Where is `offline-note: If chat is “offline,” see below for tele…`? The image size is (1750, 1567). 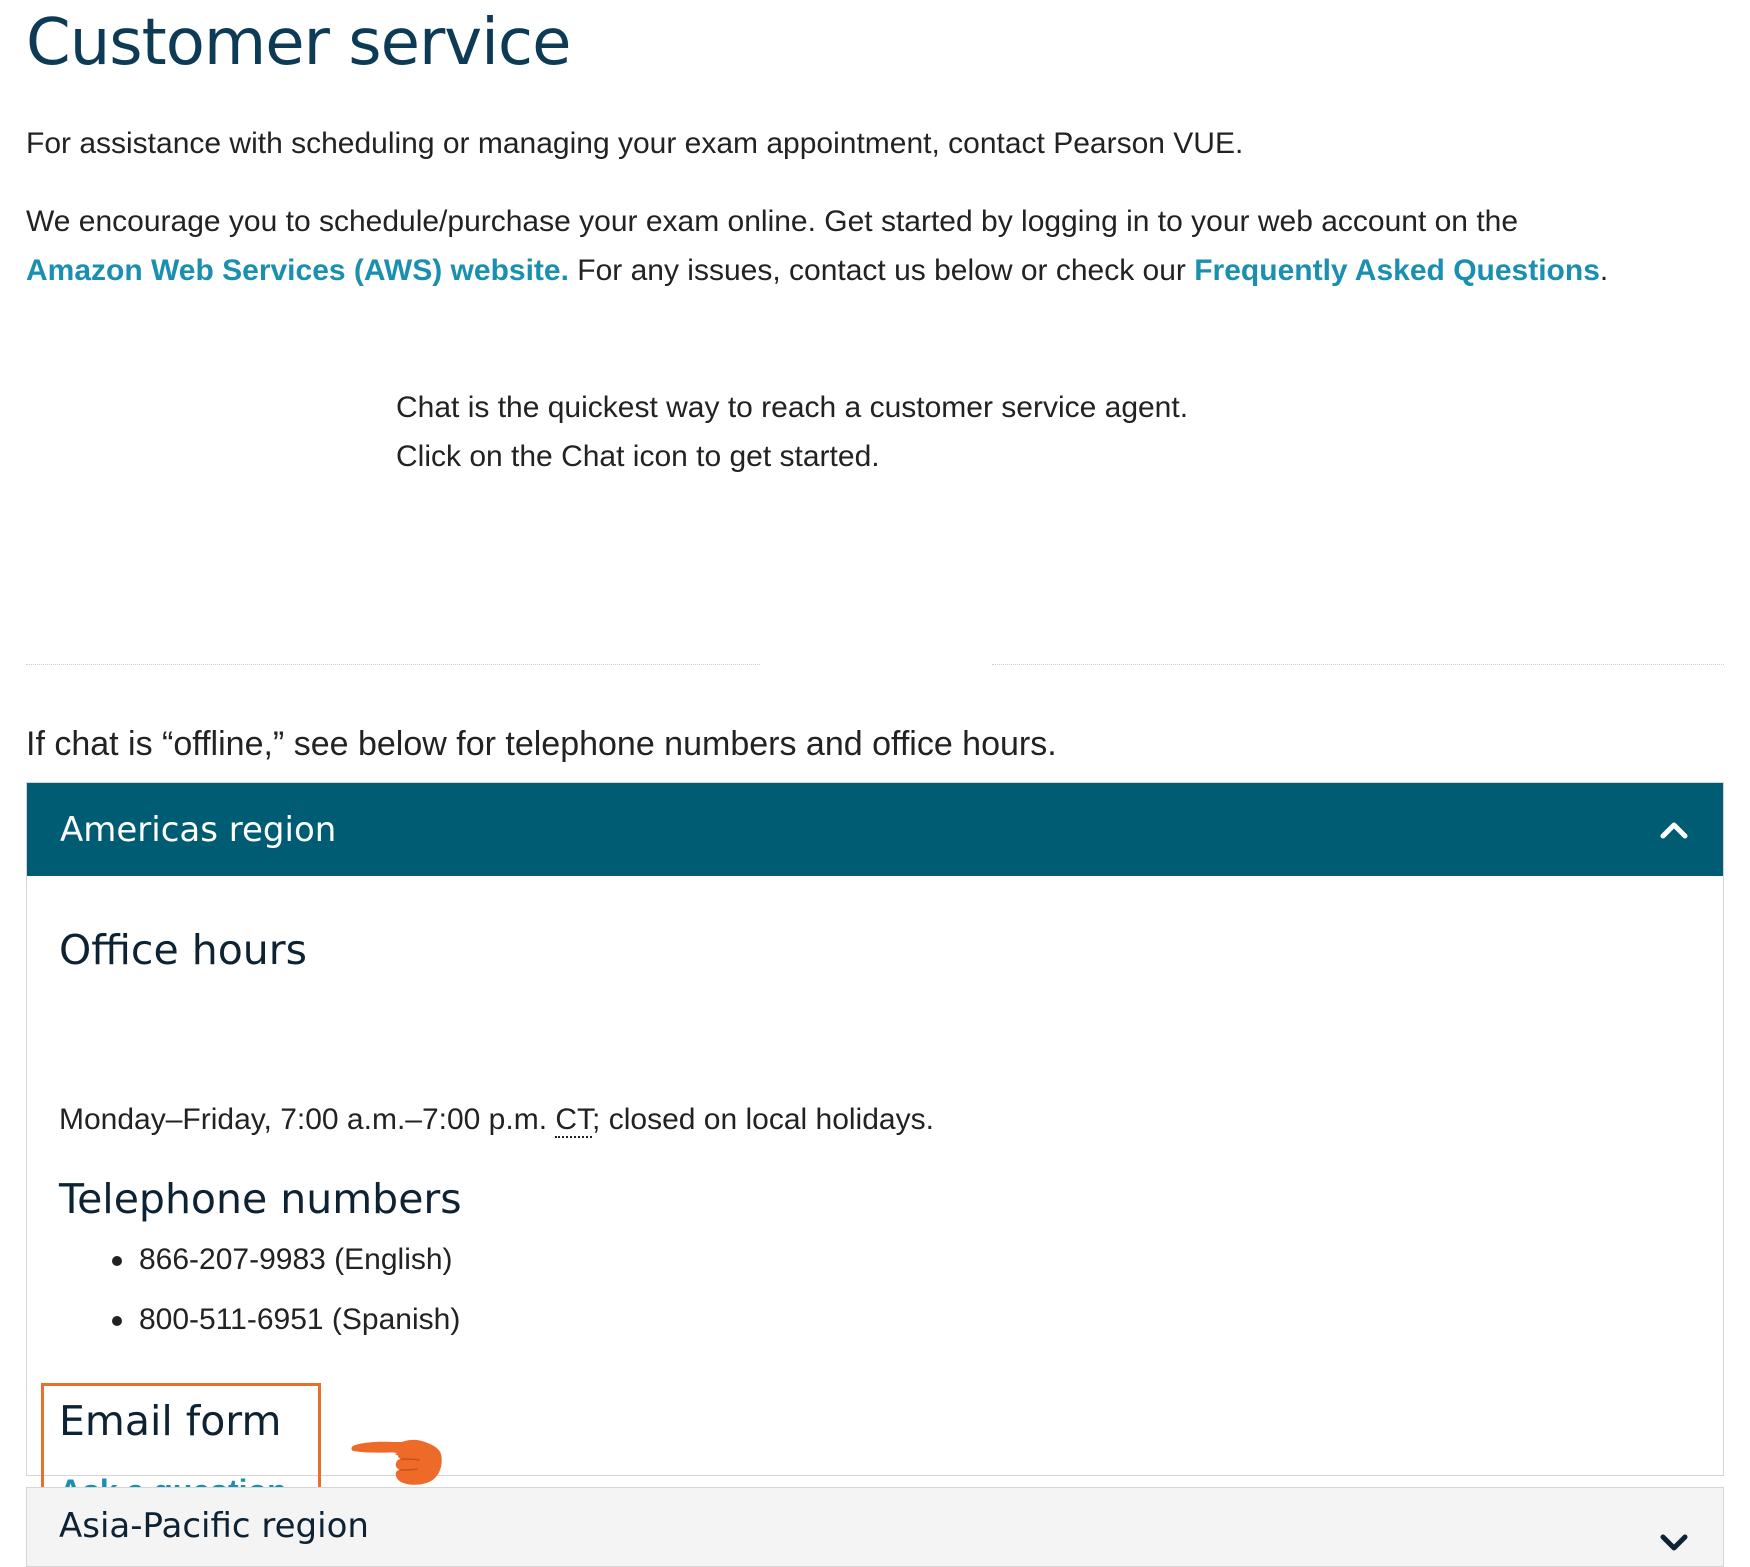 offline-note: If chat is “offline,” see below for tele… is located at coordinates (541, 744).